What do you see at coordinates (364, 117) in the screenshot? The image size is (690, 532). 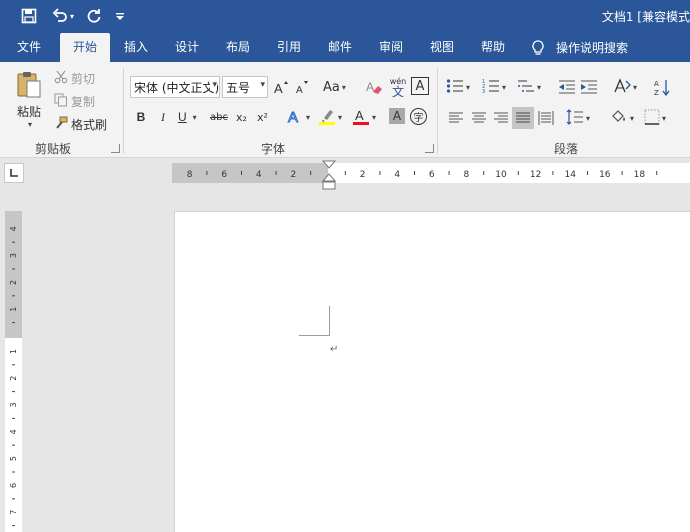 I see `font-color-button: A ▾` at bounding box center [364, 117].